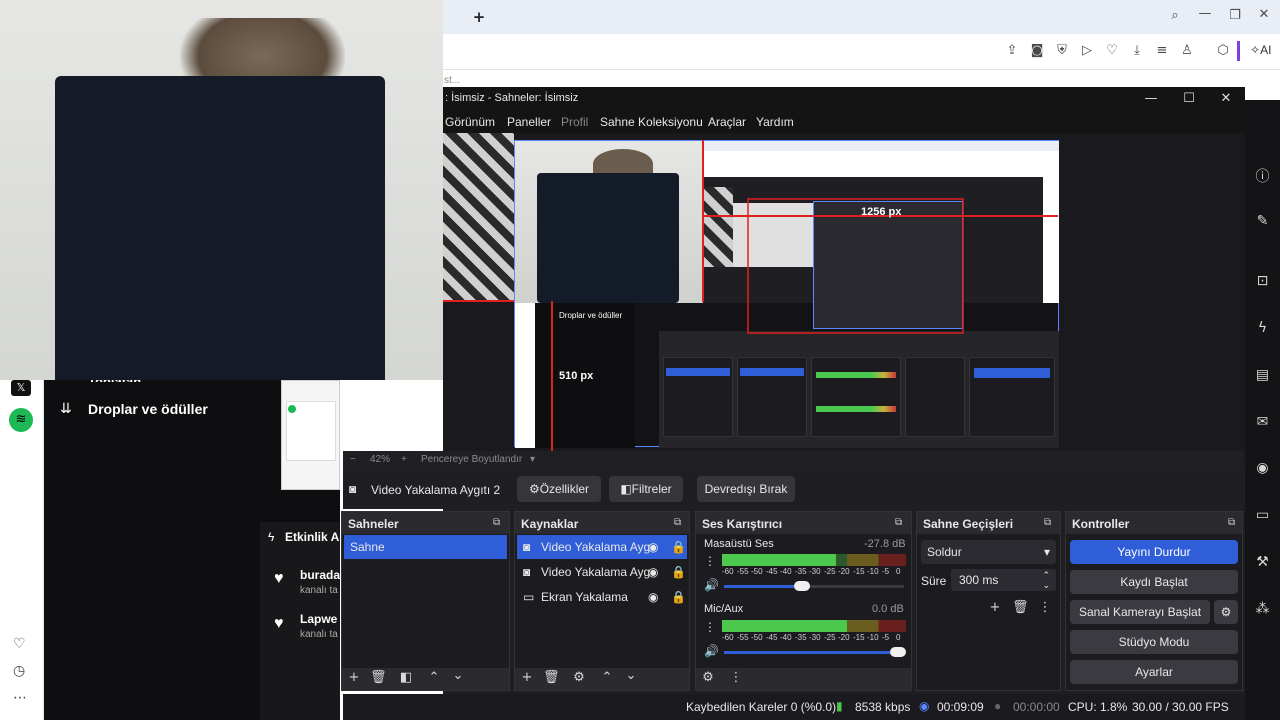 The height and width of the screenshot is (720, 1280). I want to click on menu-profile: Profil, so click(574, 122).